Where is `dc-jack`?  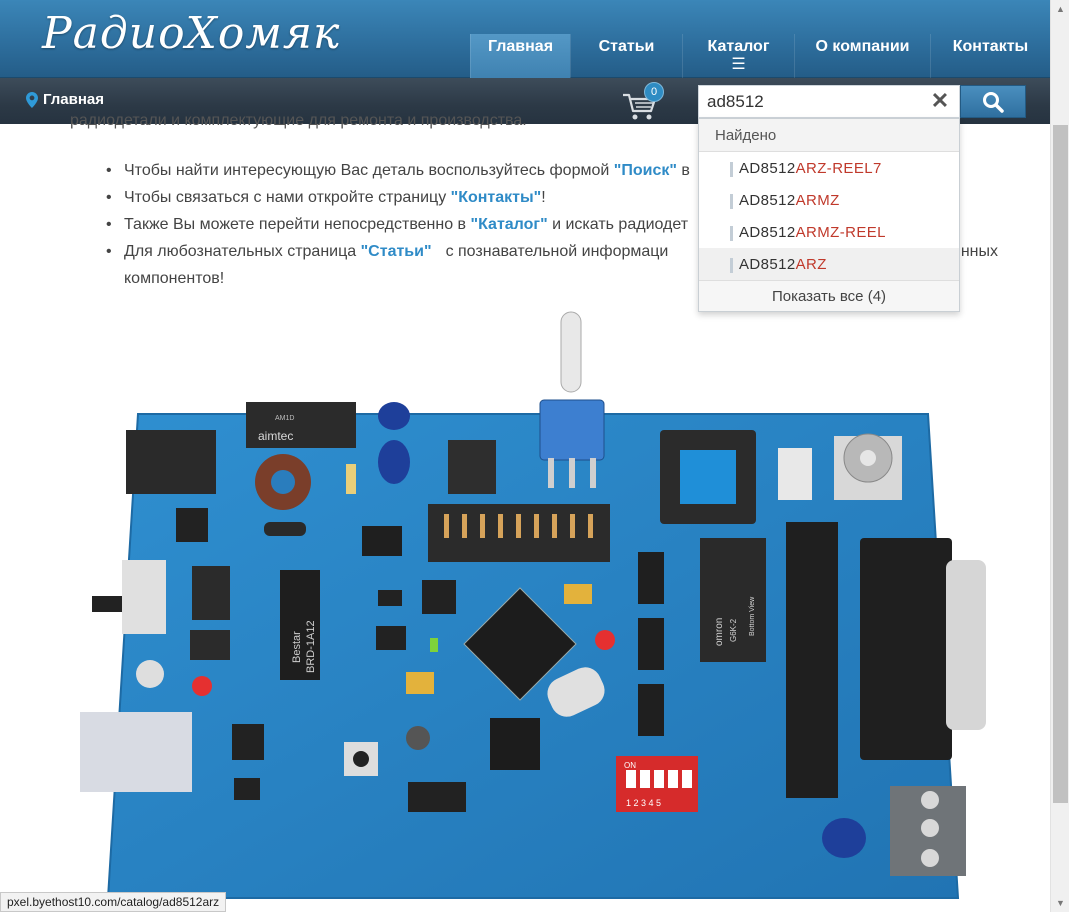 dc-jack is located at coordinates (171, 462).